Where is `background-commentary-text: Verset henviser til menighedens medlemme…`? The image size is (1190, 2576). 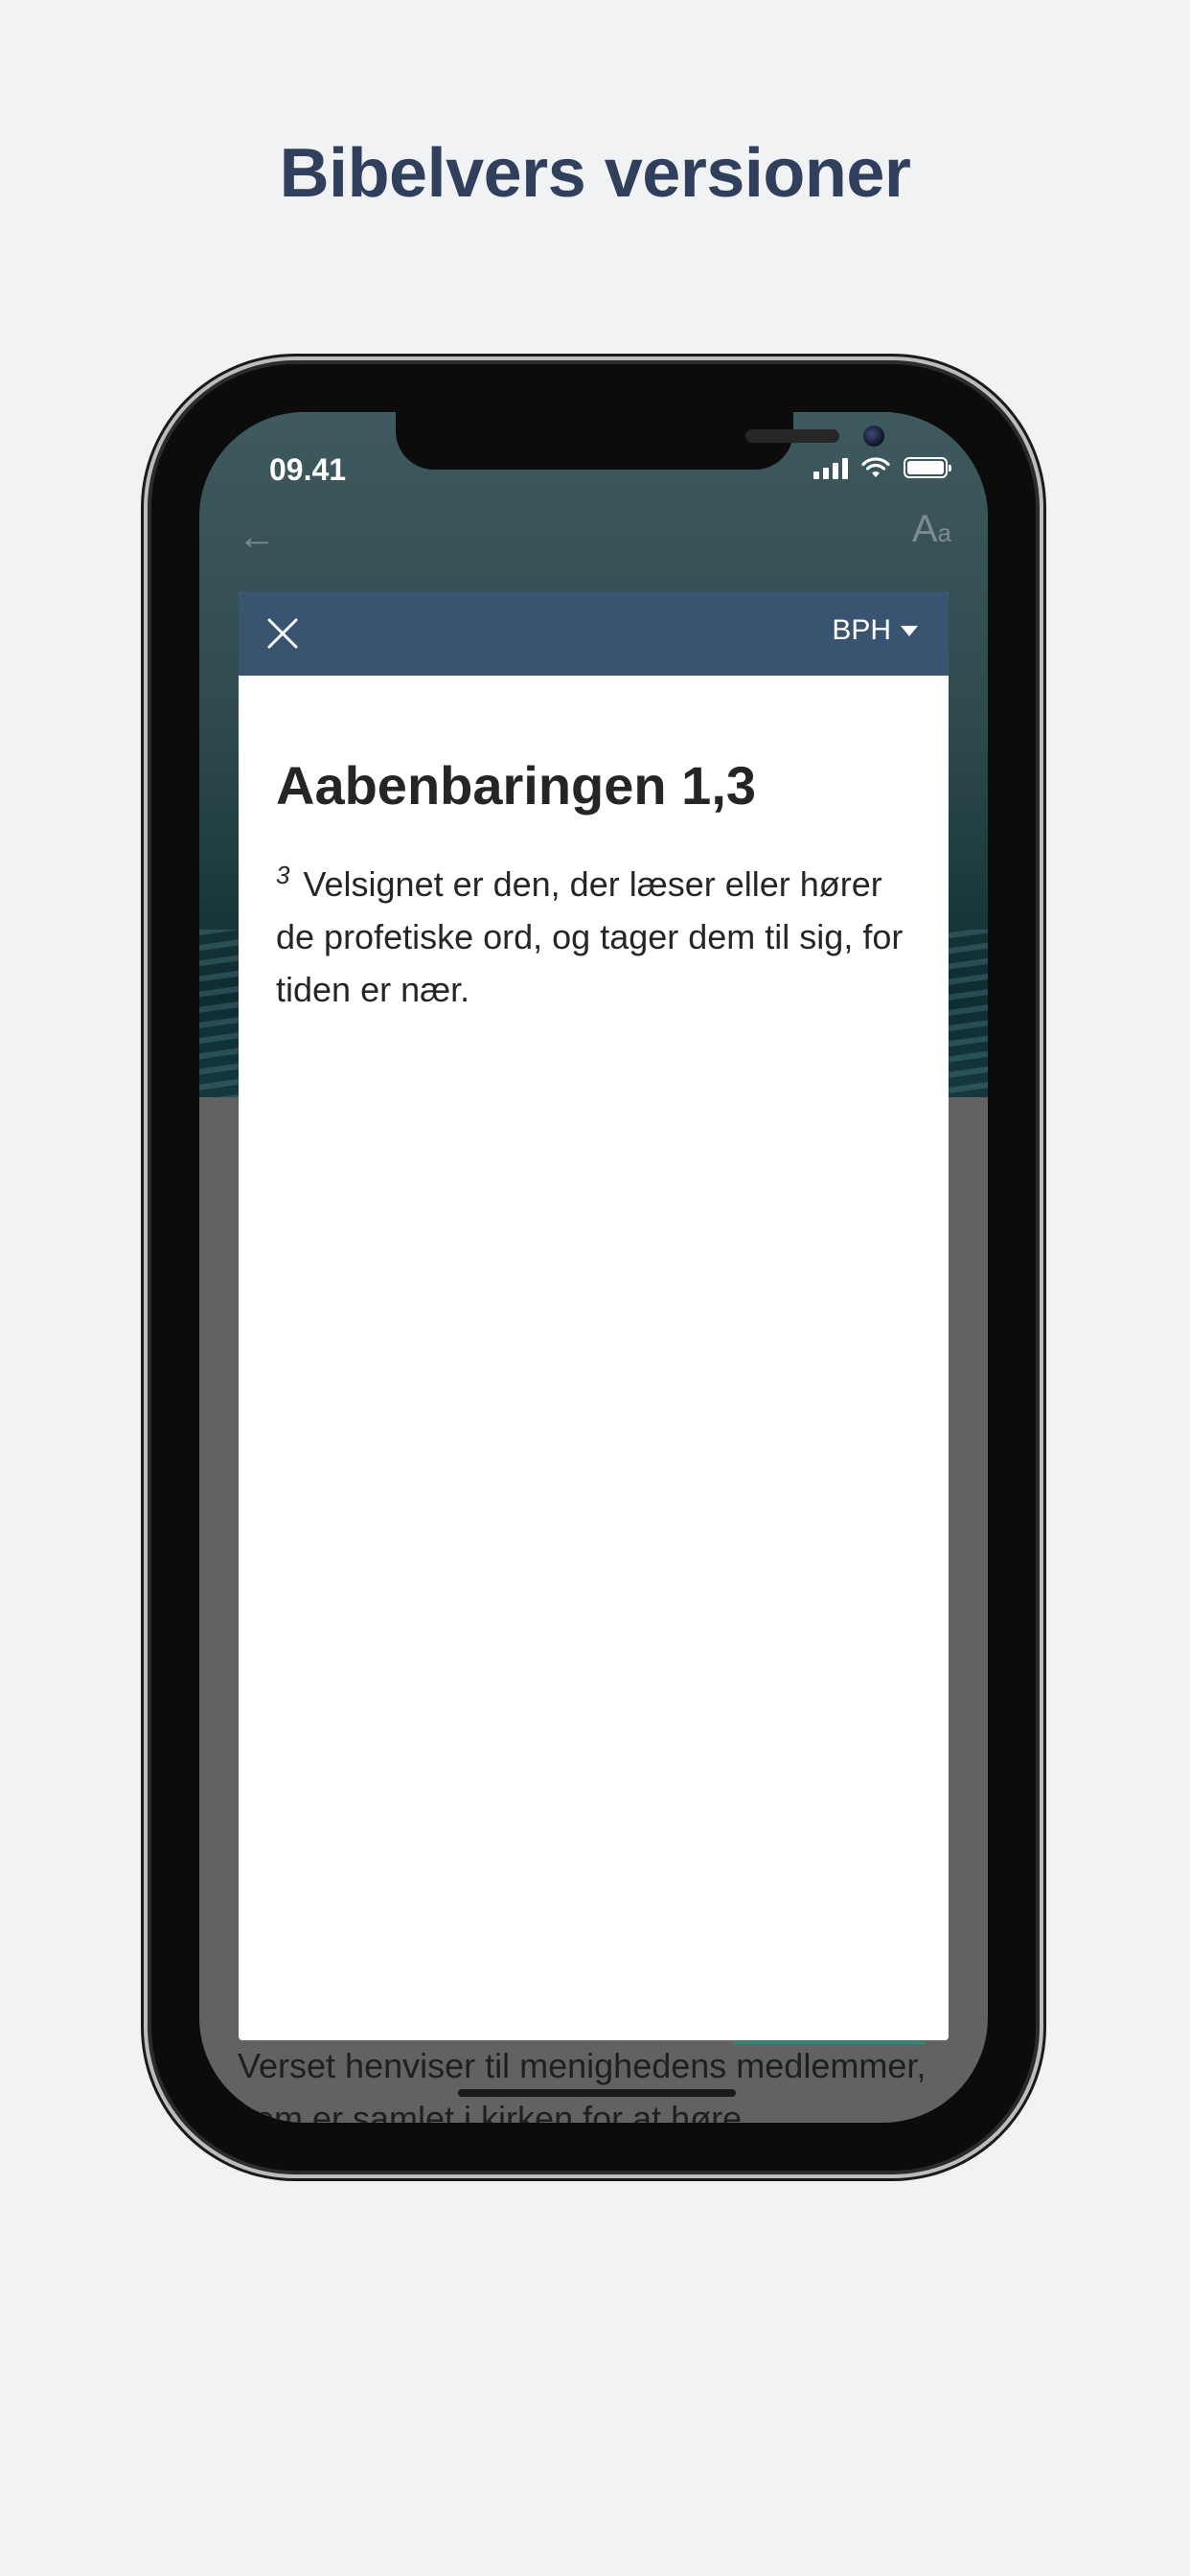 background-commentary-text: Verset henviser til menighedens medlemme… is located at coordinates (583, 2084).